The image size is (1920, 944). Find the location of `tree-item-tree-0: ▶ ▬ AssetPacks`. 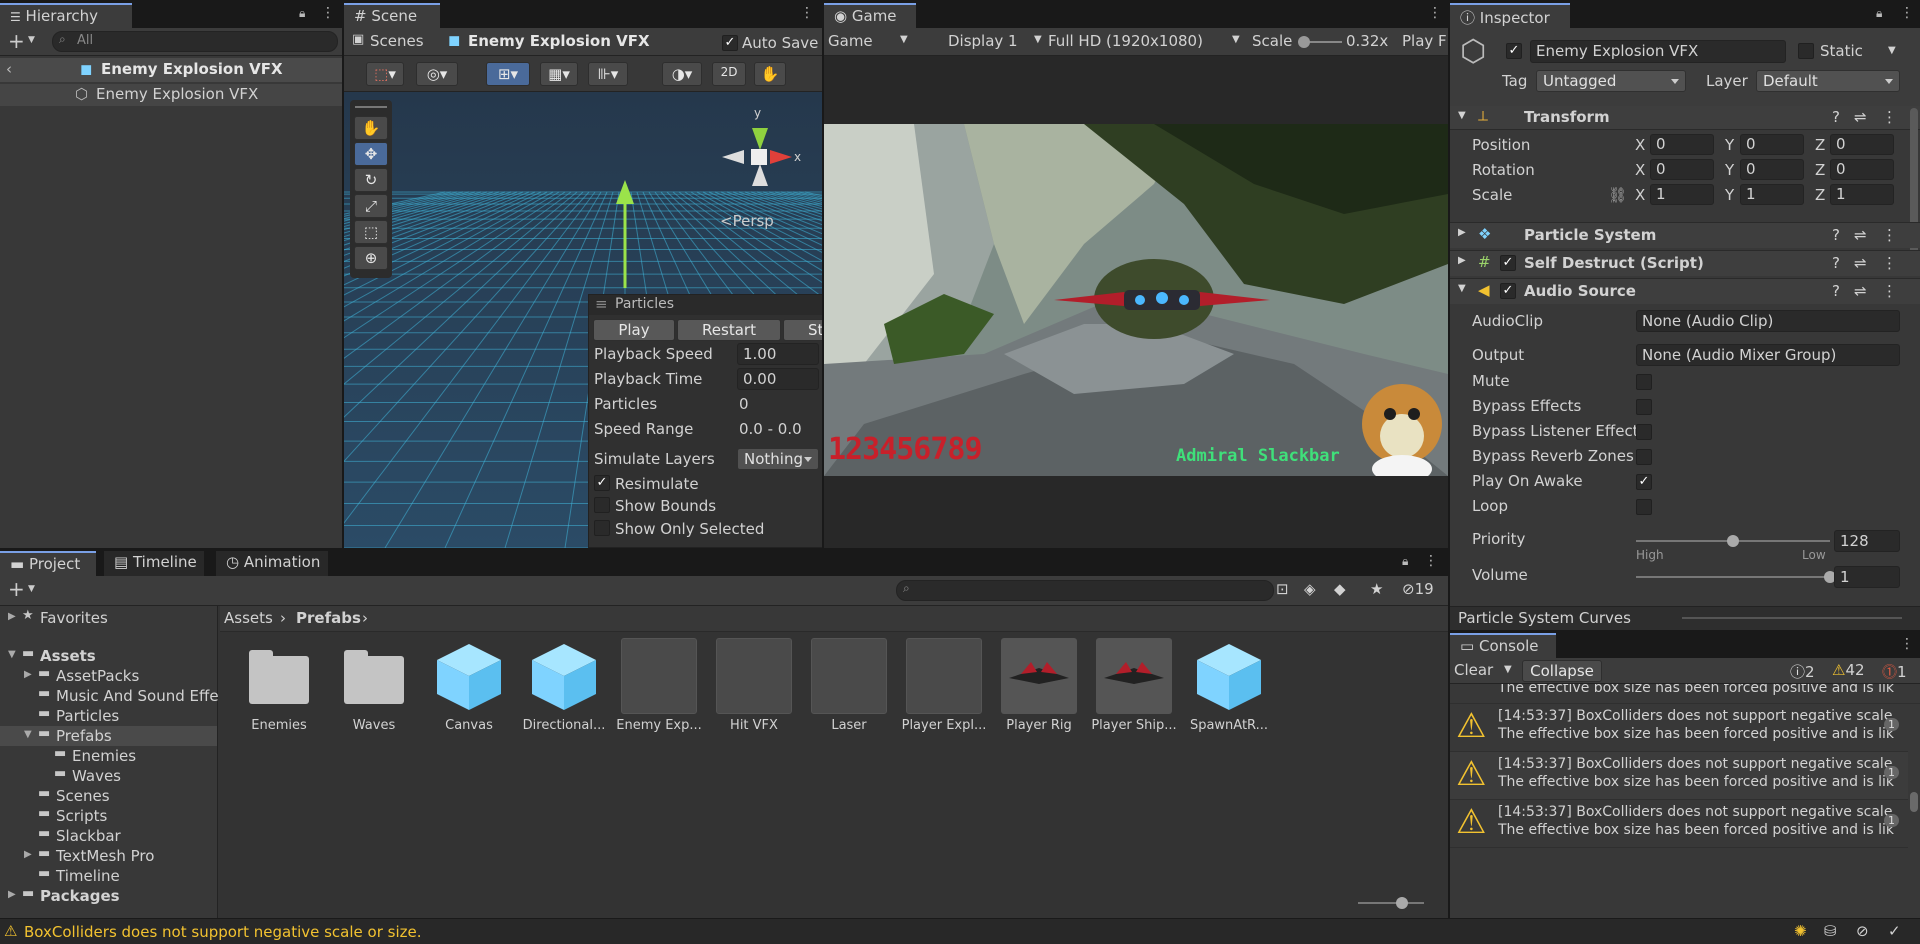

tree-item-tree-0: ▶ ▬ AssetPacks is located at coordinates (108, 676).